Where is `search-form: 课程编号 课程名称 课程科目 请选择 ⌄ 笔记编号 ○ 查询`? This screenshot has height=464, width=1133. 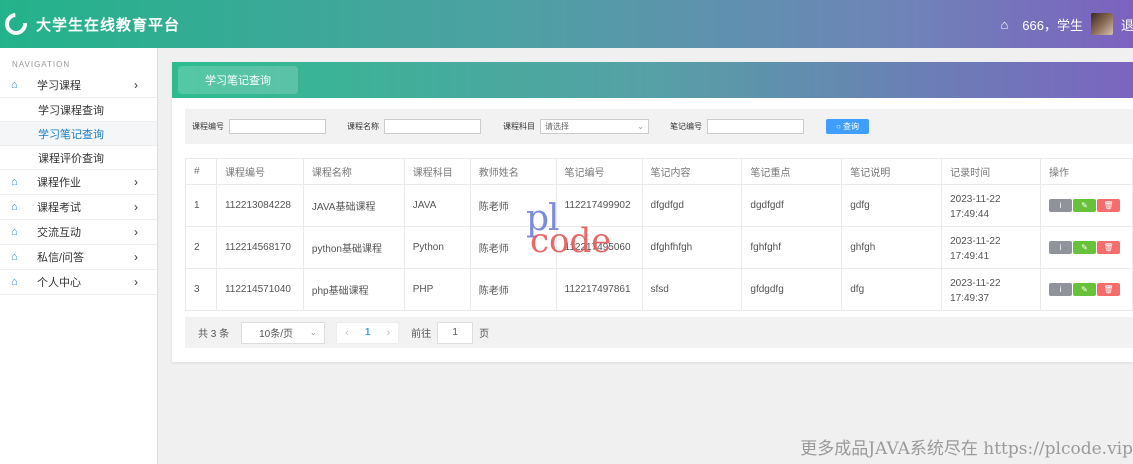
search-form: 课程编号 课程名称 课程科目 请选择 ⌄ 笔记编号 ○ 查询 is located at coordinates (659, 126).